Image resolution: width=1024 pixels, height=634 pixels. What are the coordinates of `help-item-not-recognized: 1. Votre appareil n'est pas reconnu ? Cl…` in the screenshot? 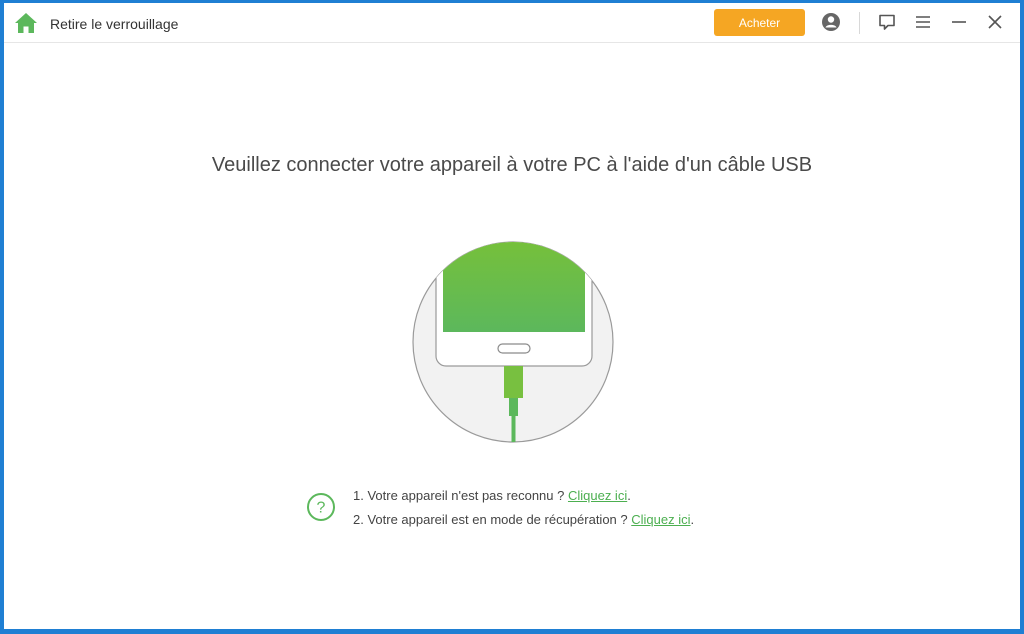 It's located at (523, 496).